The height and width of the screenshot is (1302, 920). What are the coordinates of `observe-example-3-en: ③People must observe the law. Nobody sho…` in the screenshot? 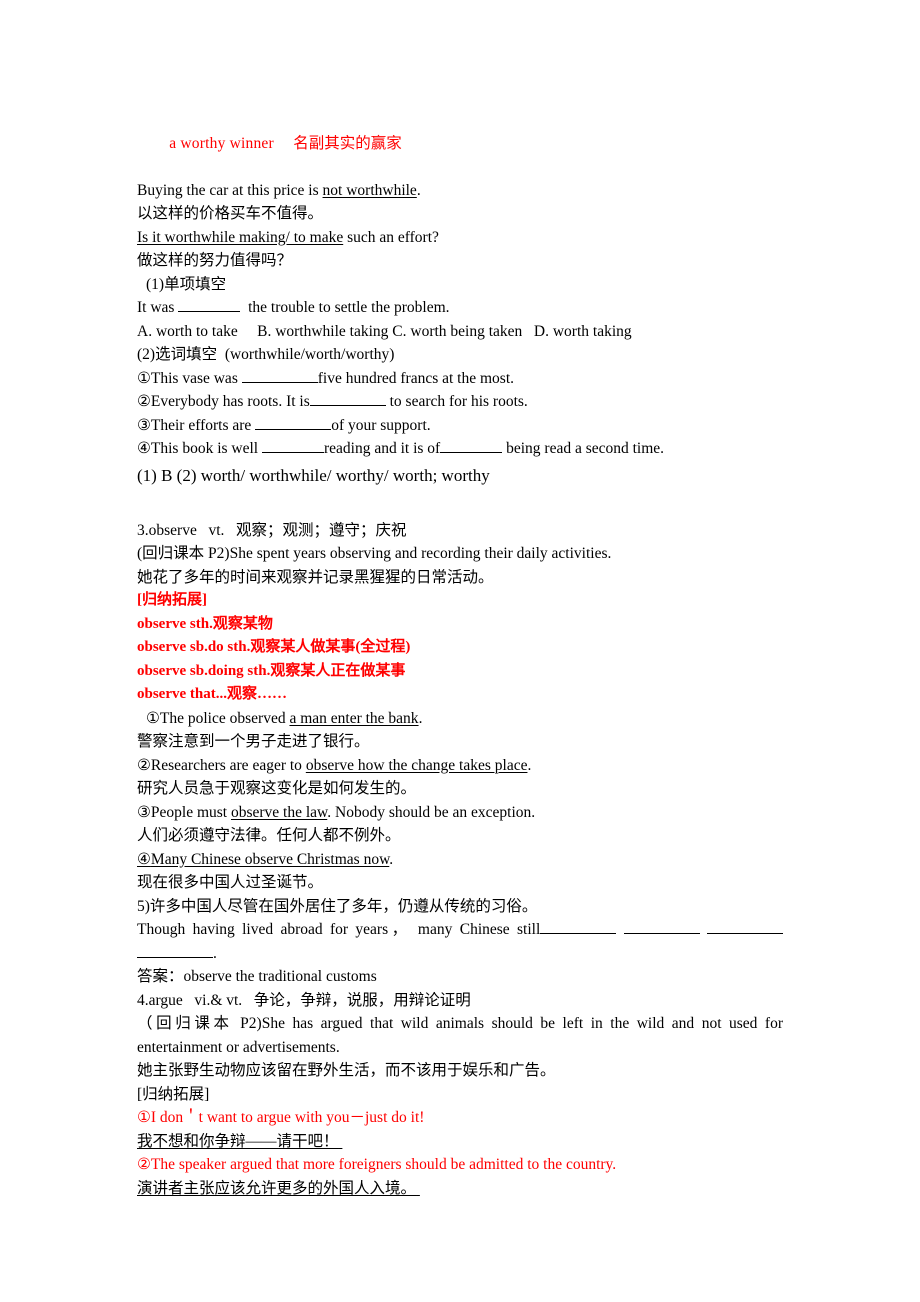 It's located at (460, 813).